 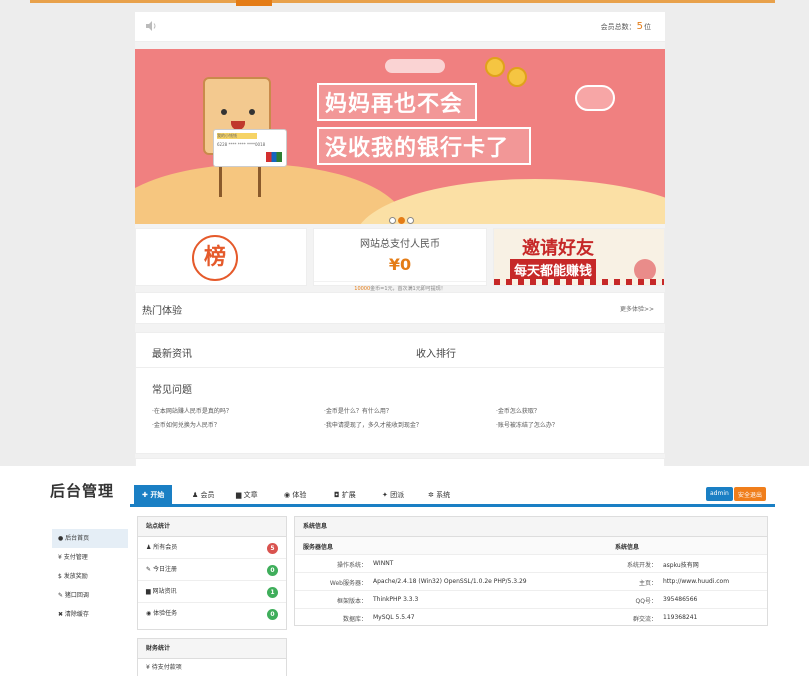 I want to click on stat-row-news: ▆ 网站资讯 1, so click(x=212, y=592).